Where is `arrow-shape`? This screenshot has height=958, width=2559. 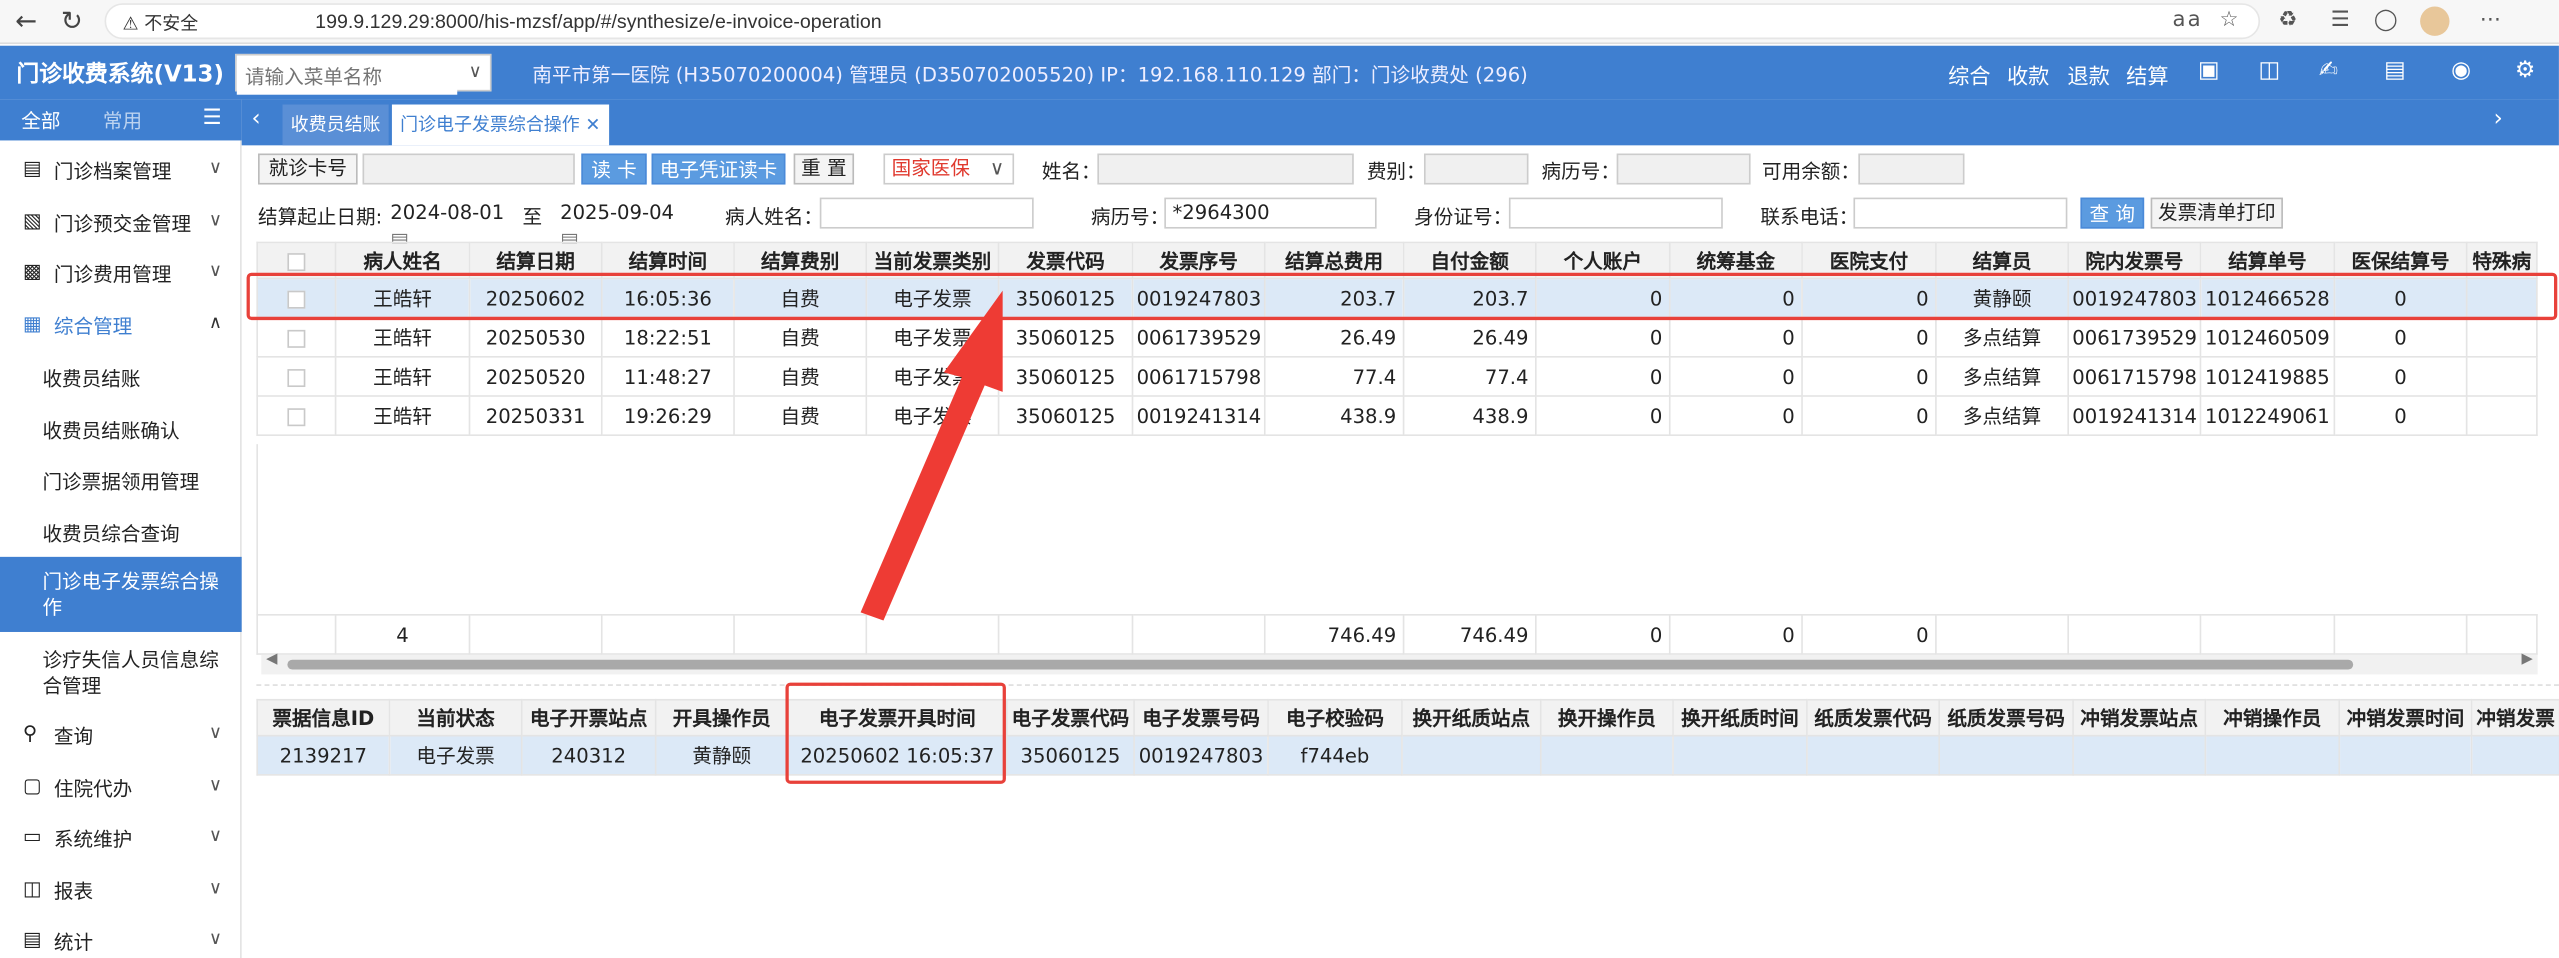
arrow-shape is located at coordinates (931, 455).